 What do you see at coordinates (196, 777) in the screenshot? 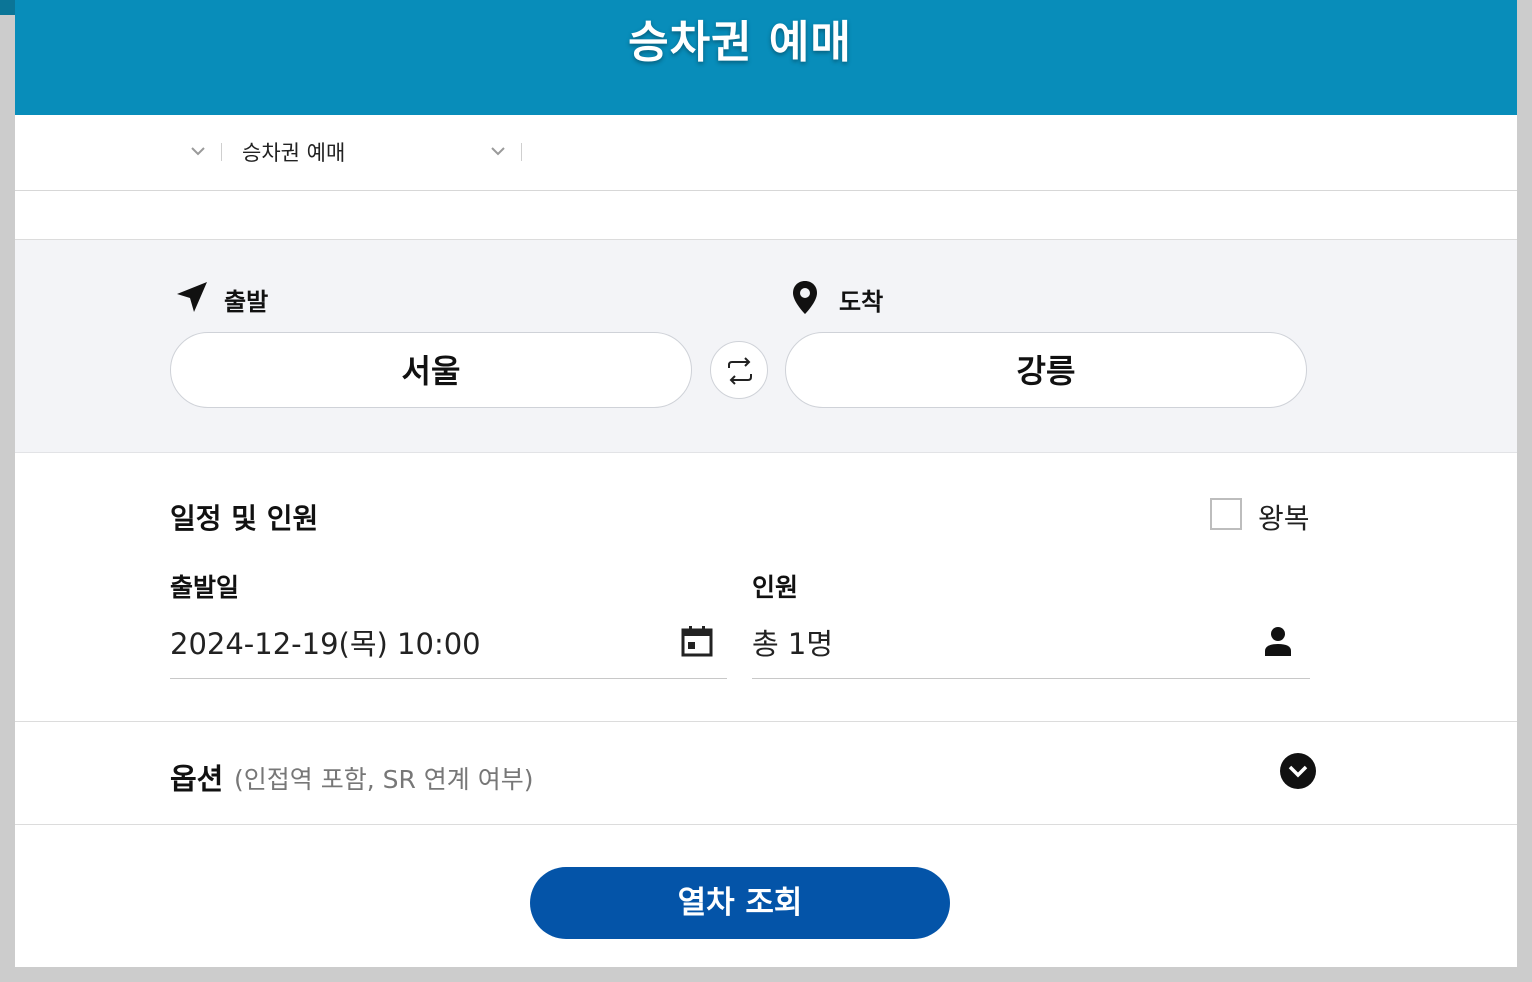
I see `options-title: 옵션` at bounding box center [196, 777].